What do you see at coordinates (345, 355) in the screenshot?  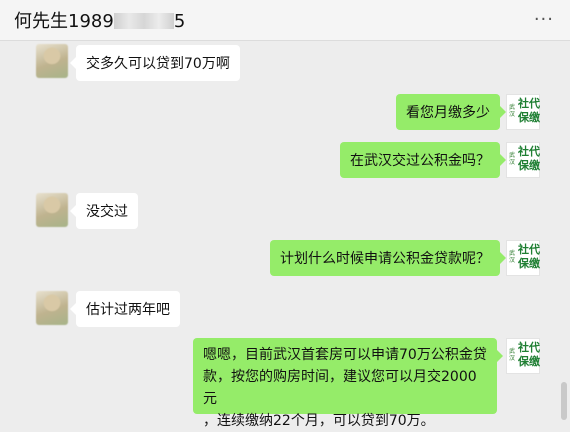 I see `message-text-line: 嗯嗯，目前武汉首套房可以申请70万公积金贷` at bounding box center [345, 355].